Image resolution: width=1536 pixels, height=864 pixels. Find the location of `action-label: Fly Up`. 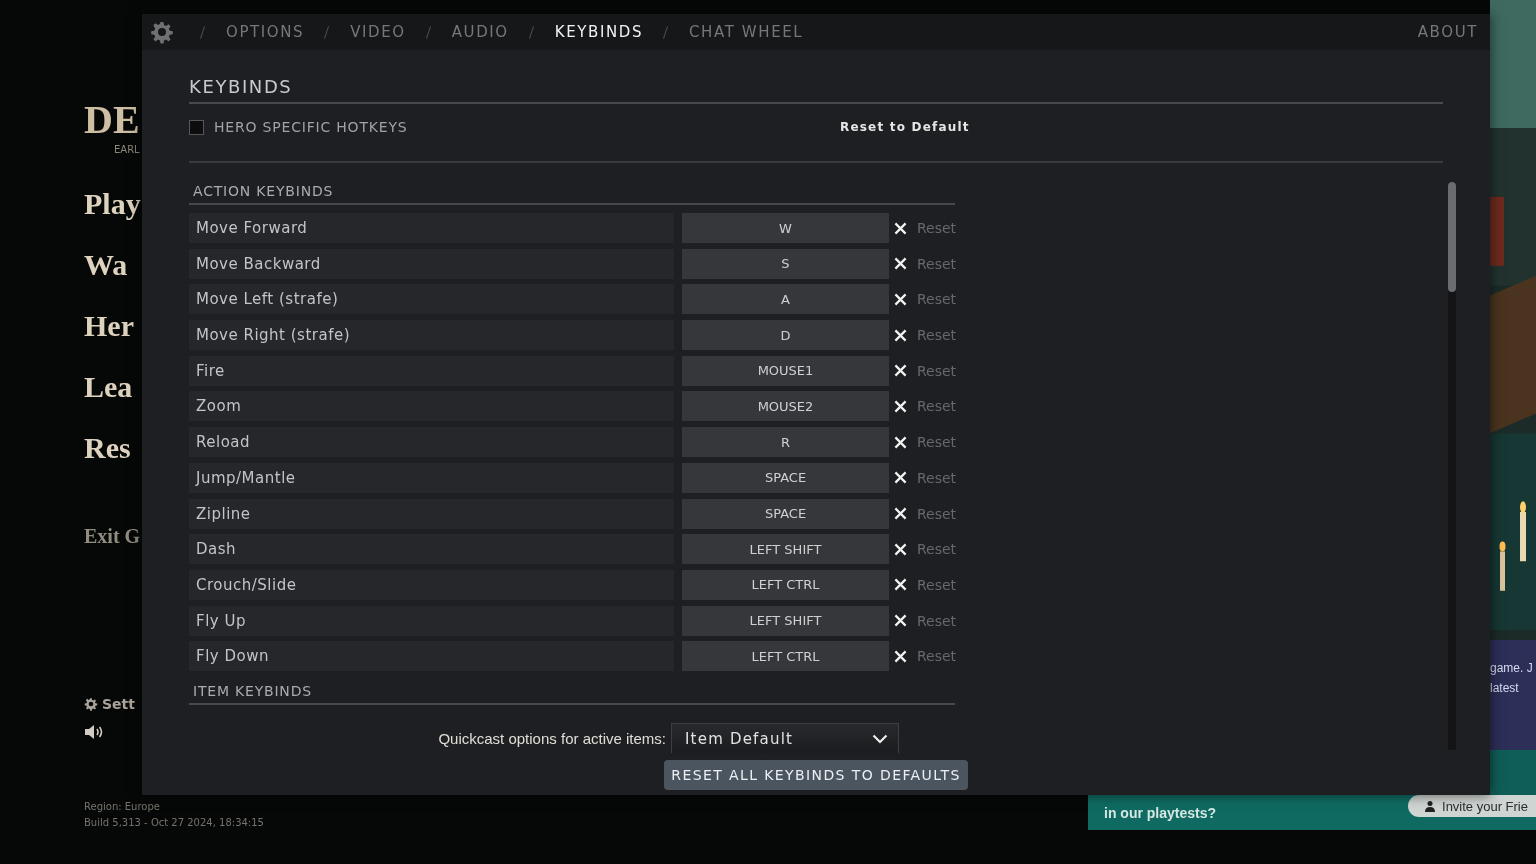

action-label: Fly Up is located at coordinates (431, 620).